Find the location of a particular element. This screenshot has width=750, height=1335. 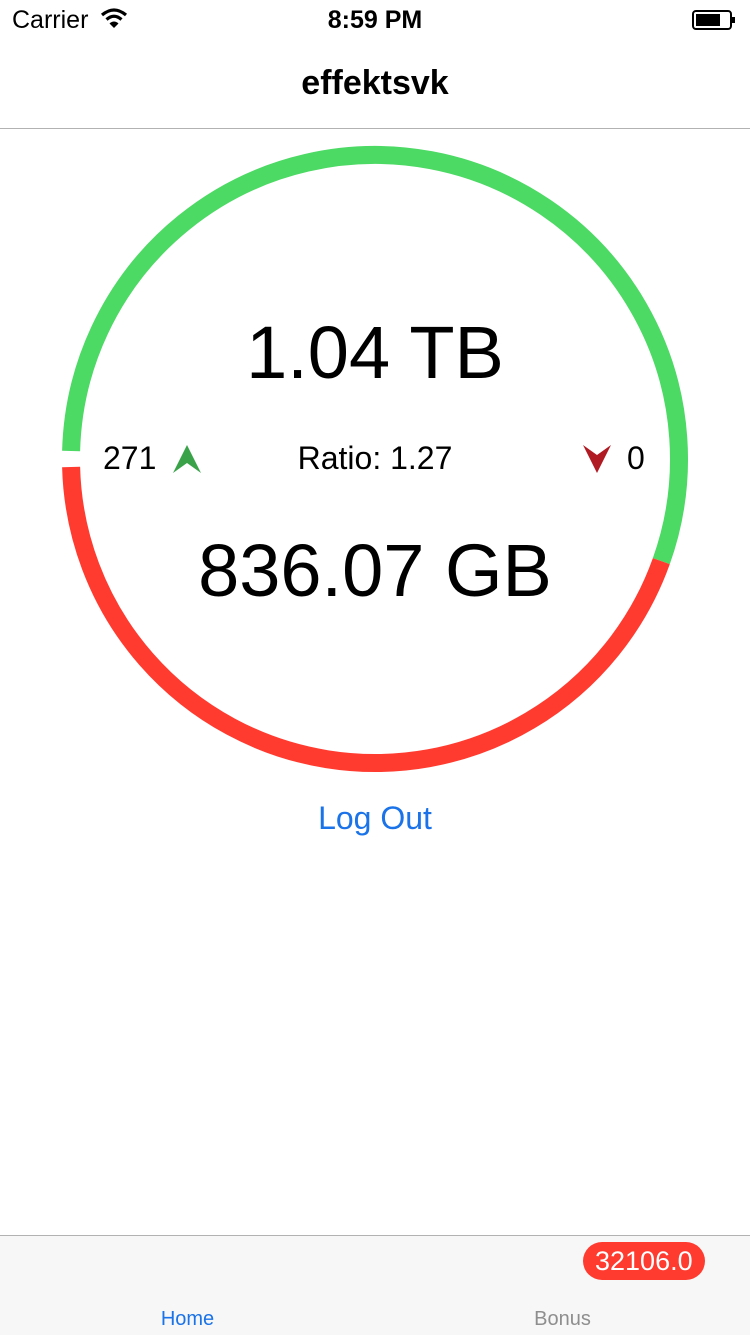

uploaded-amount: 1.04 TB is located at coordinates (375, 352).